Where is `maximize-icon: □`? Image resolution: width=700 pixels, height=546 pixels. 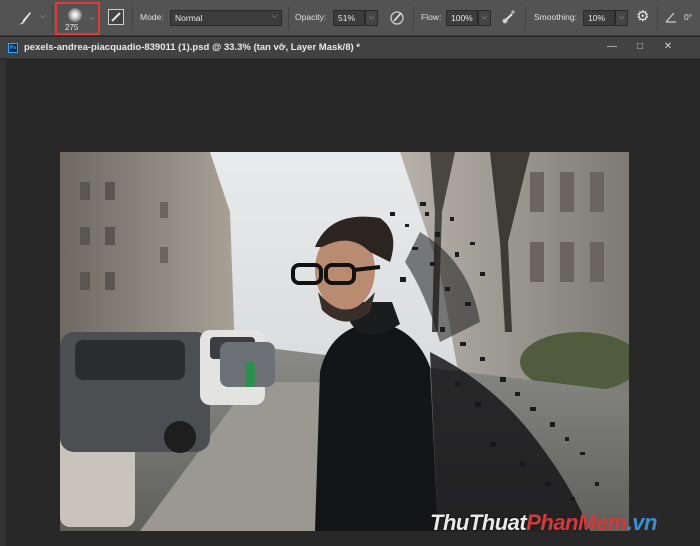
maximize-icon: □ is located at coordinates (640, 47).